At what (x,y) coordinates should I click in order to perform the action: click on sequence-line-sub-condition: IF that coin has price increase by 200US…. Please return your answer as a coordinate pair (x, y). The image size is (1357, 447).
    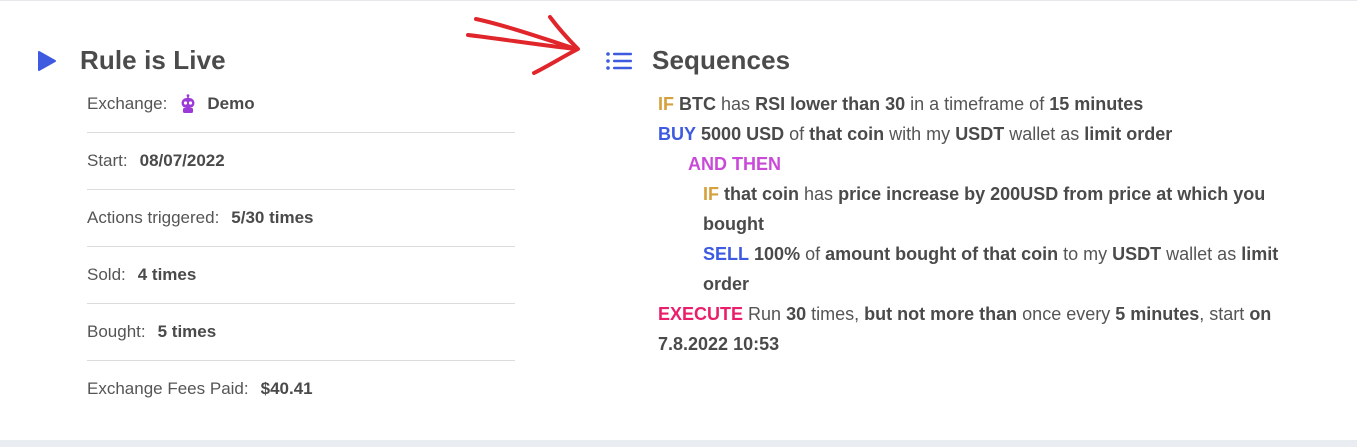
    Looking at the image, I should click on (988, 209).